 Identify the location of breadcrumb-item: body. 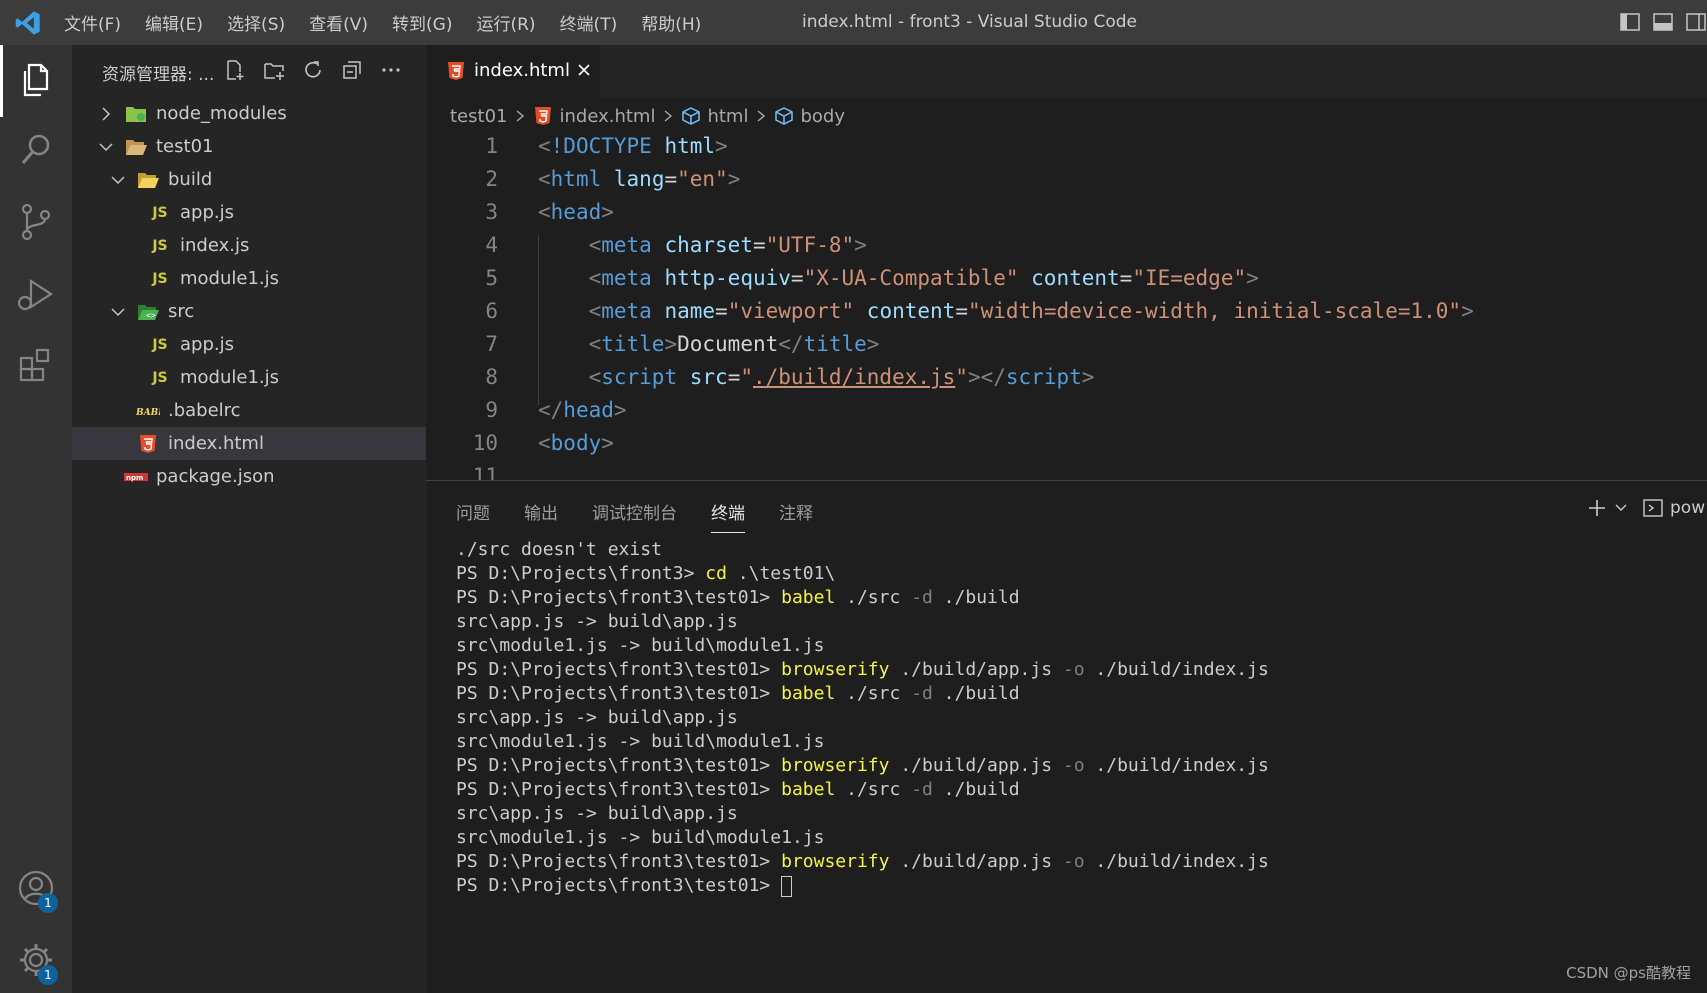
(822, 116).